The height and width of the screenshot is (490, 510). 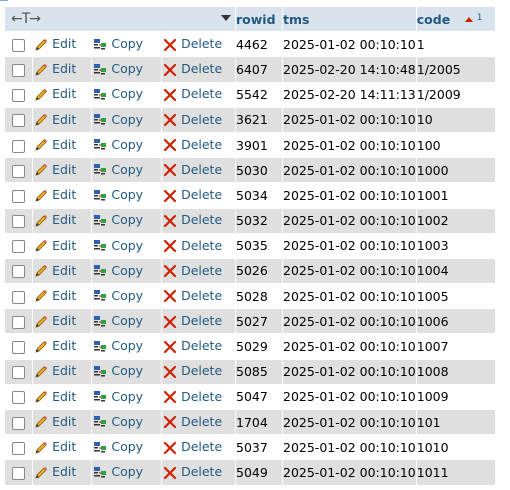 I want to click on table-row: Edit Copy Delete 1704 2025-01-02 00:10:10 101, so click(x=250, y=422).